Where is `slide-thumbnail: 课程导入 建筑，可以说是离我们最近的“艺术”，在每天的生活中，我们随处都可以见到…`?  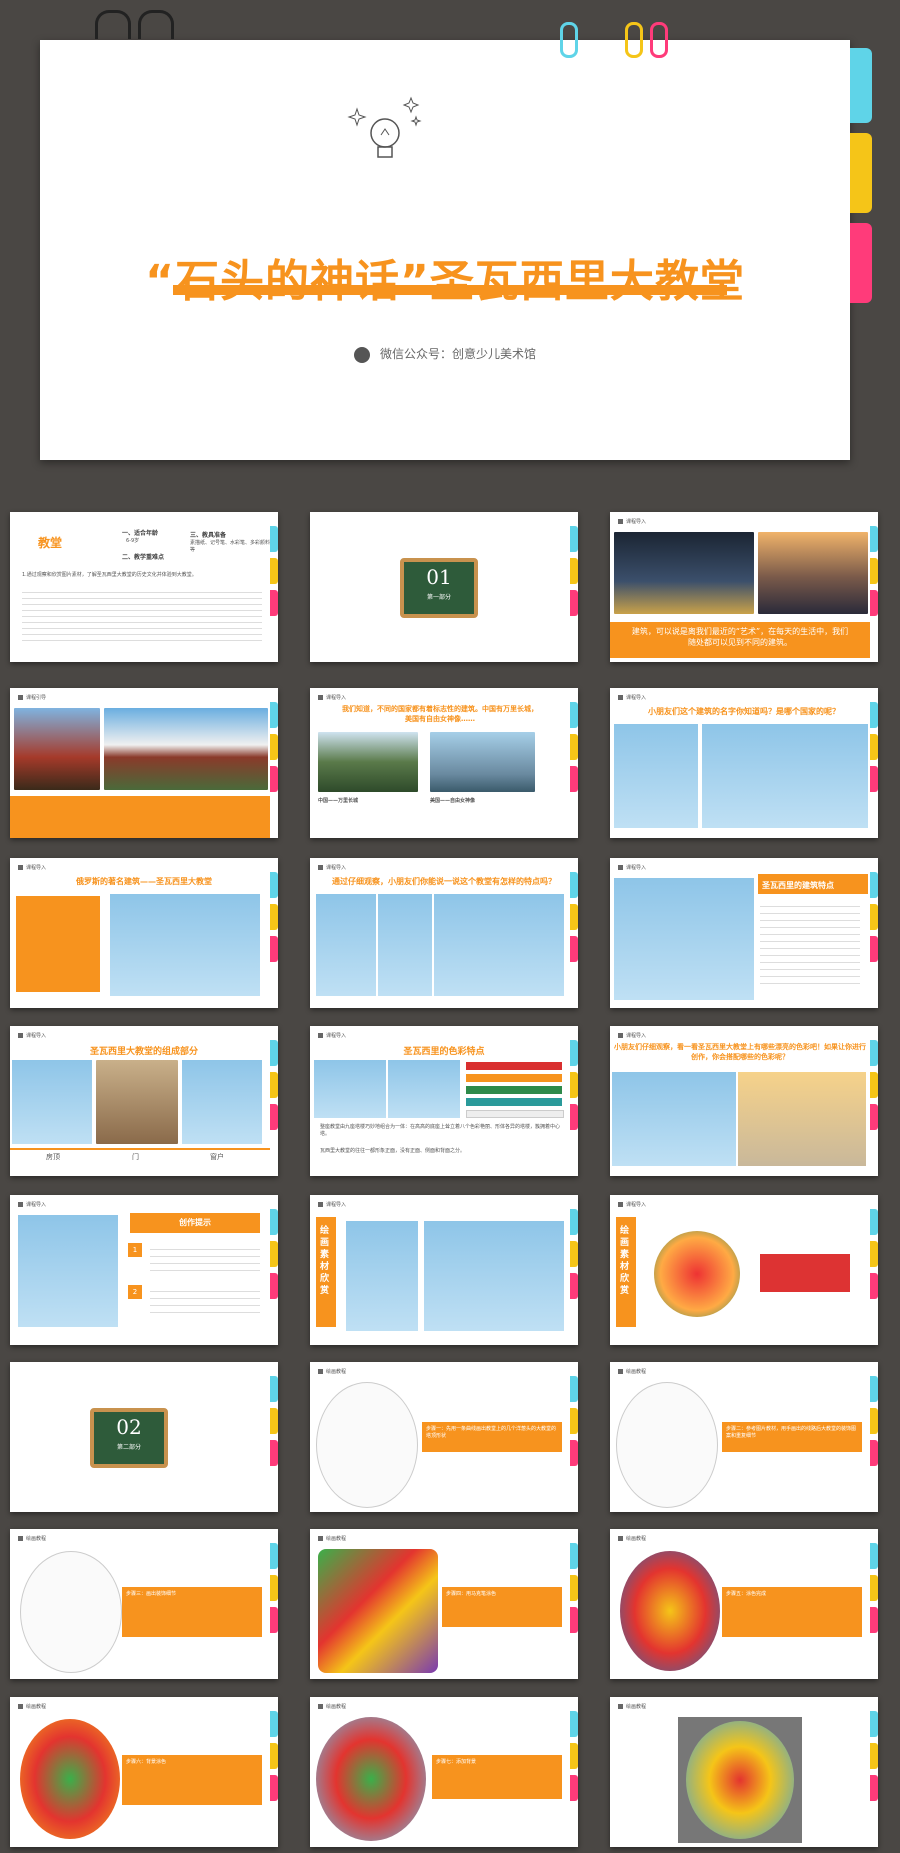
slide-thumbnail: 课程导入 建筑，可以说是离我们最近的“艺术”，在每天的生活中，我们随处都可以见到… is located at coordinates (744, 587).